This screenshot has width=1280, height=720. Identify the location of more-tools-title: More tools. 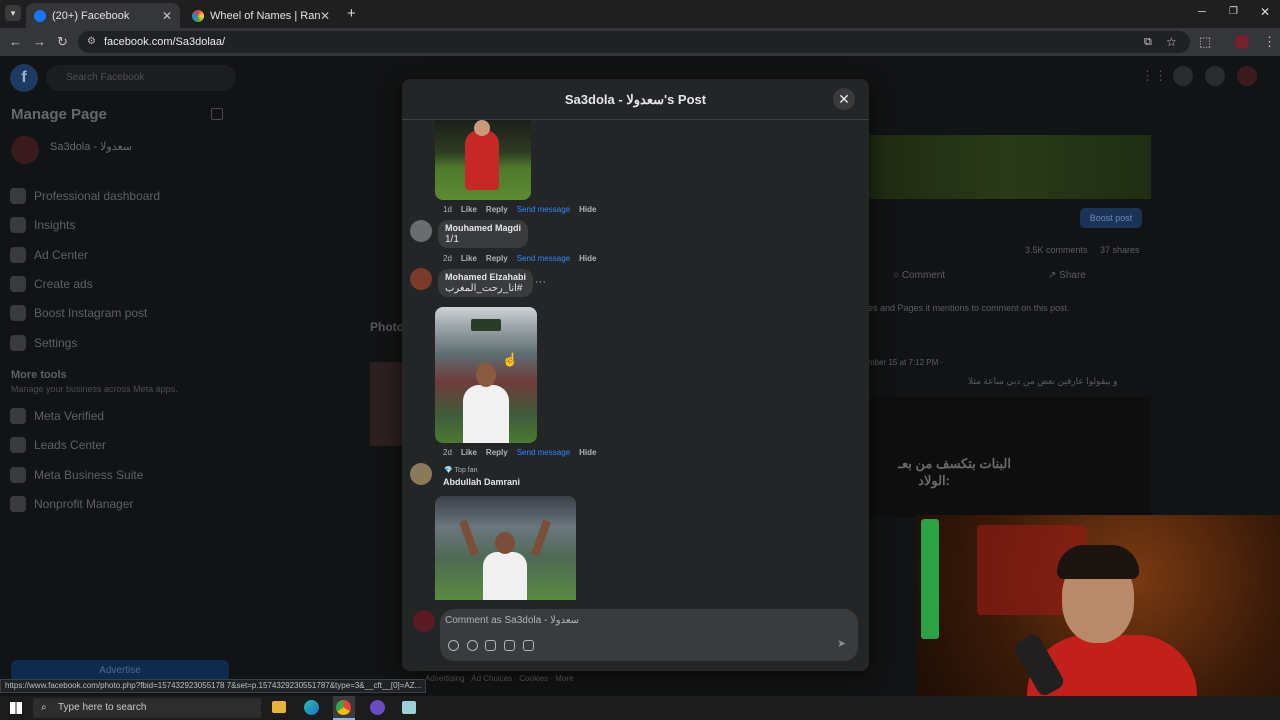
(39, 375).